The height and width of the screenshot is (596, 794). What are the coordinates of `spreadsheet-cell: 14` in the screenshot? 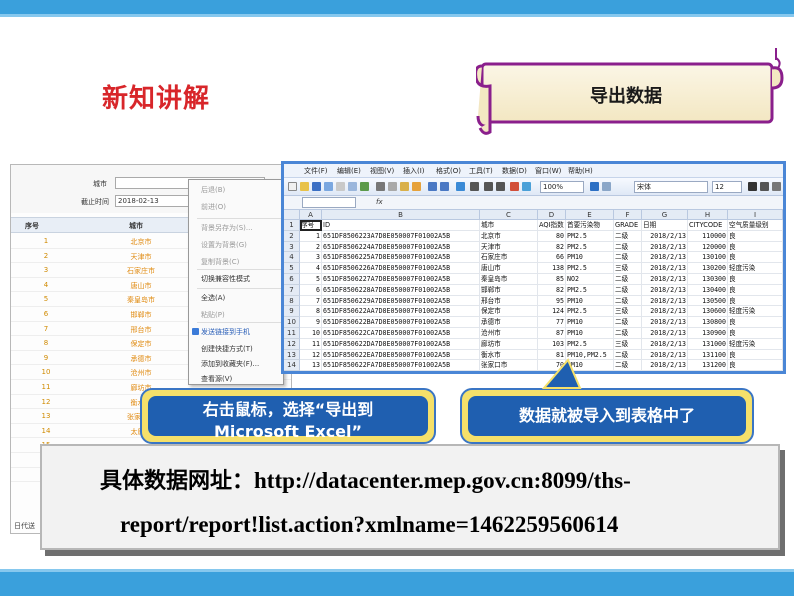 It's located at (311, 372).